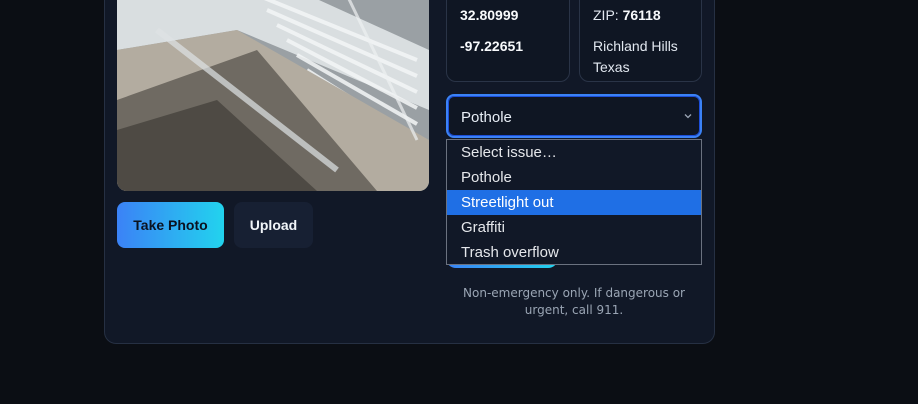  Describe the element at coordinates (606, 15) in the screenshot. I see `zip-label: ZIP:` at that location.